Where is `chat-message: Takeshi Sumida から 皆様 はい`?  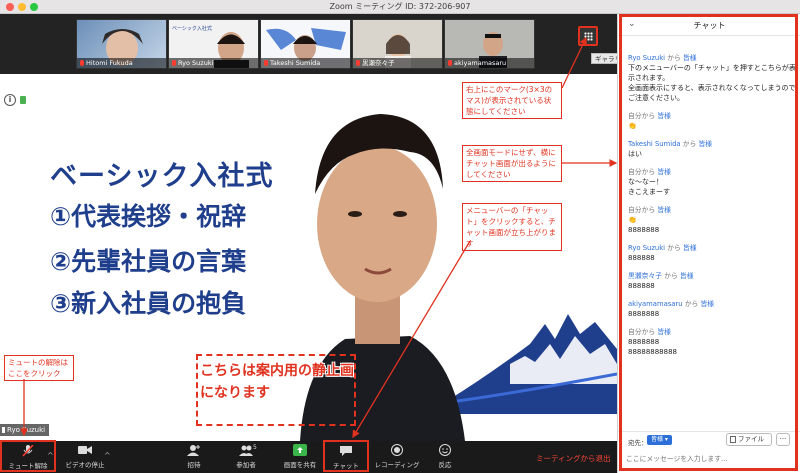 chat-message: Takeshi Sumida から 皆様 はい is located at coordinates (712, 149).